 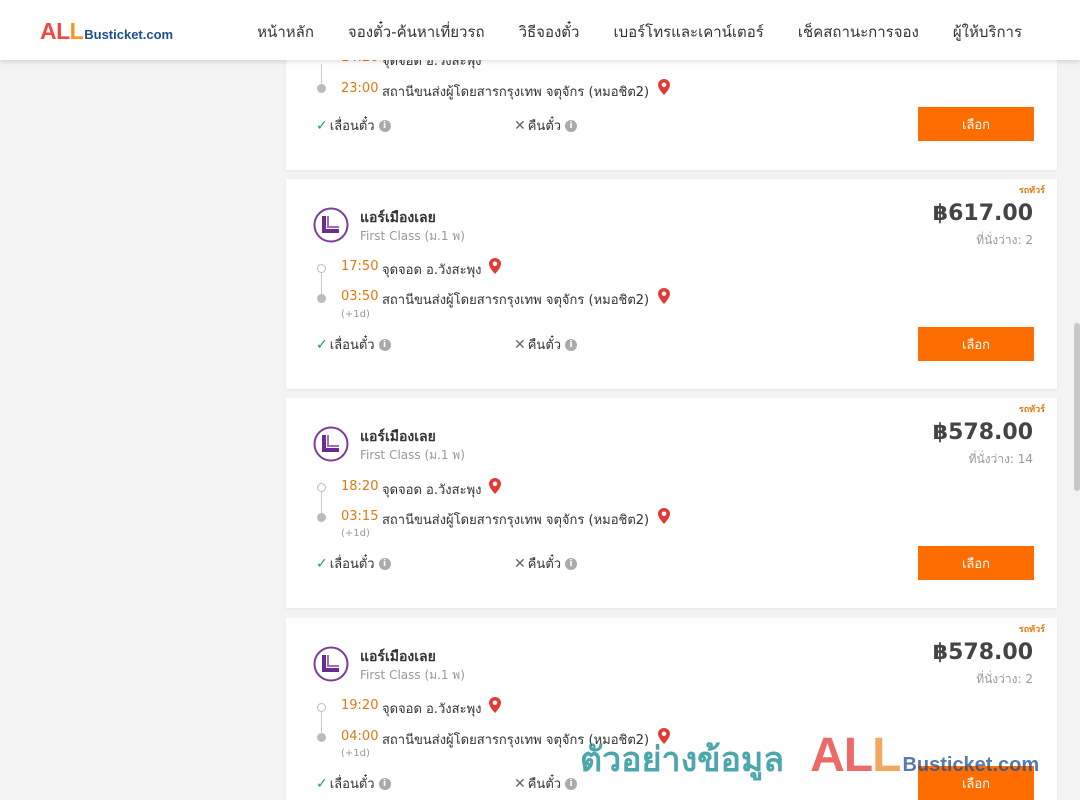 I want to click on depart-time: 17:50, so click(x=360, y=266).